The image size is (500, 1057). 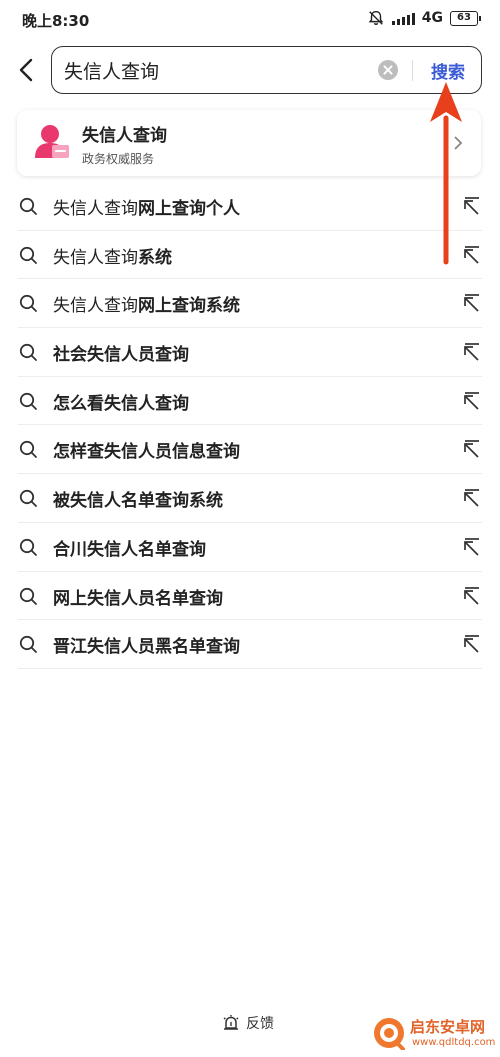 I want to click on status-indicators: 4G 63, so click(x=424, y=18).